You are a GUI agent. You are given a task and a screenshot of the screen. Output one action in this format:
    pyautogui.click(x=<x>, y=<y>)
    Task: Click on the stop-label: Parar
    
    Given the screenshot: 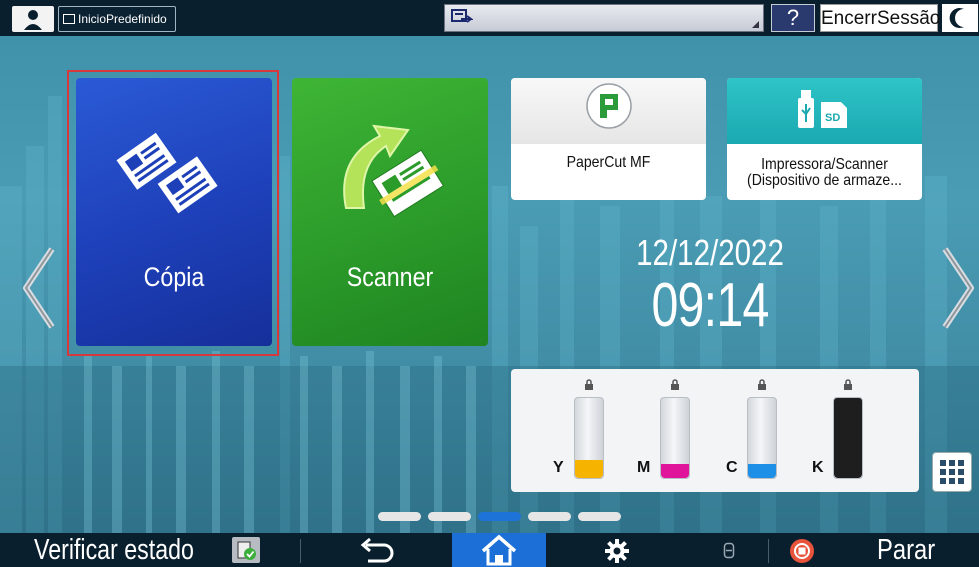 What is the action you would take?
    pyautogui.click(x=906, y=550)
    